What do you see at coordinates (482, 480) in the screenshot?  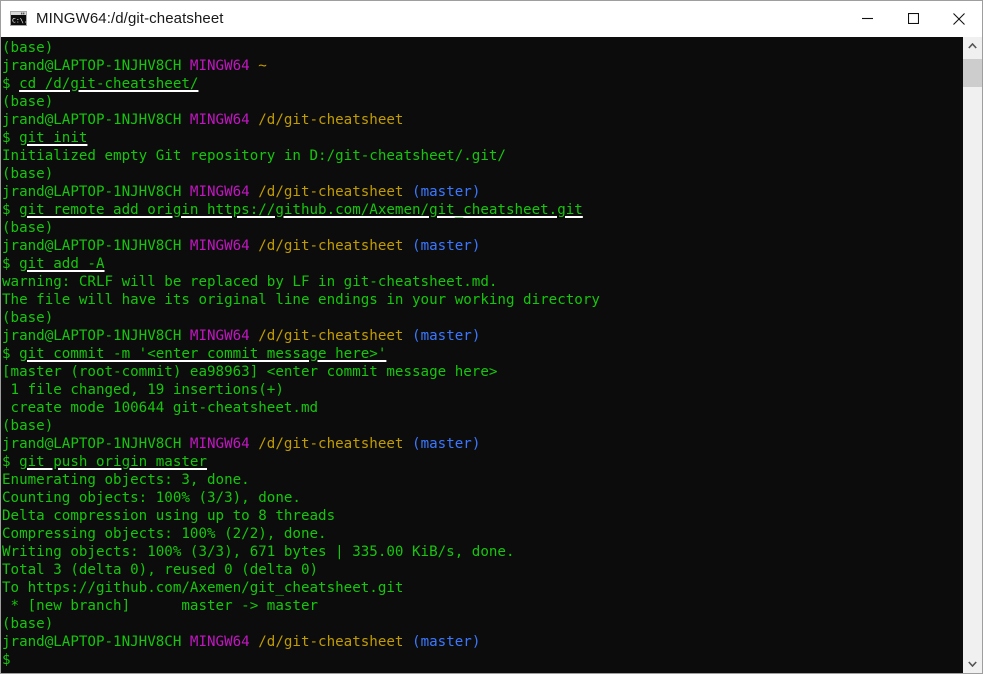 I see `terminal-output-line: Enumerating objects: 3, done.` at bounding box center [482, 480].